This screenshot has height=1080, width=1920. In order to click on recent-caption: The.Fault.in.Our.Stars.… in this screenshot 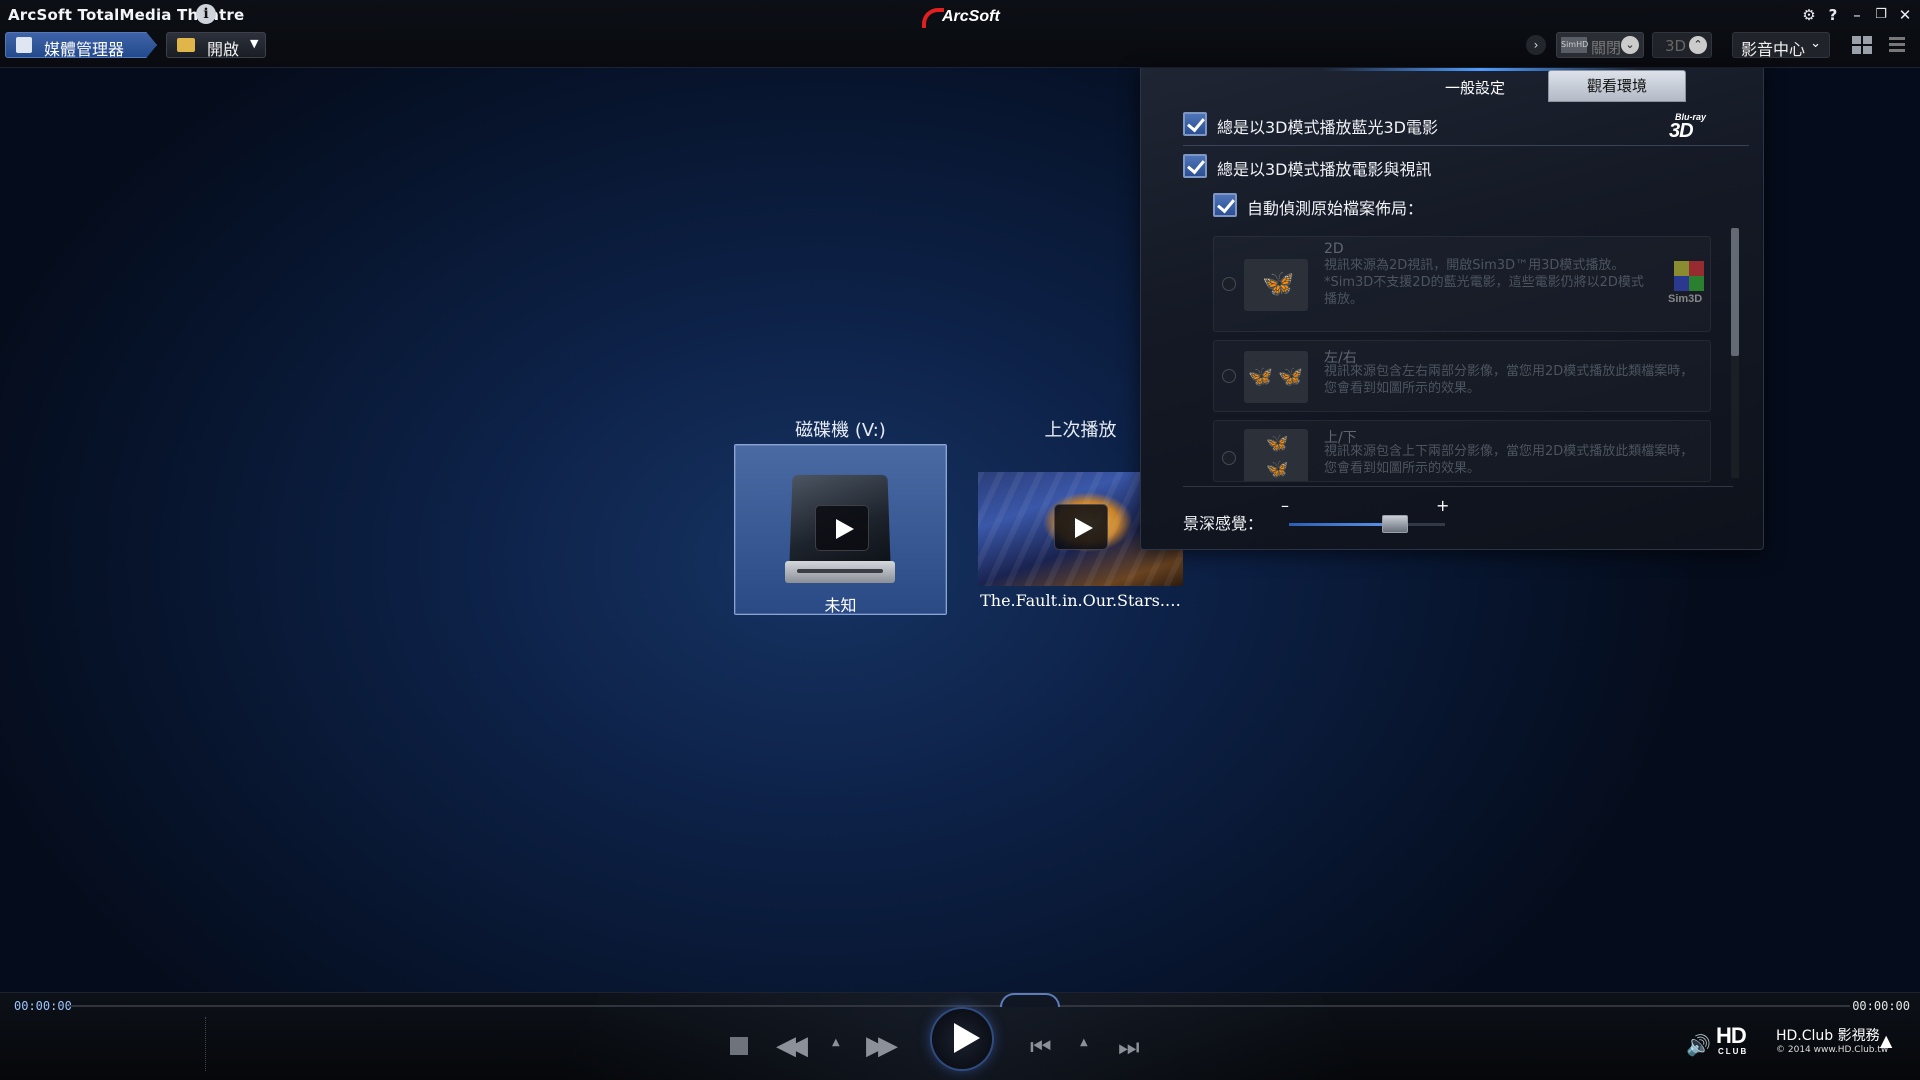, I will do `click(1080, 600)`.